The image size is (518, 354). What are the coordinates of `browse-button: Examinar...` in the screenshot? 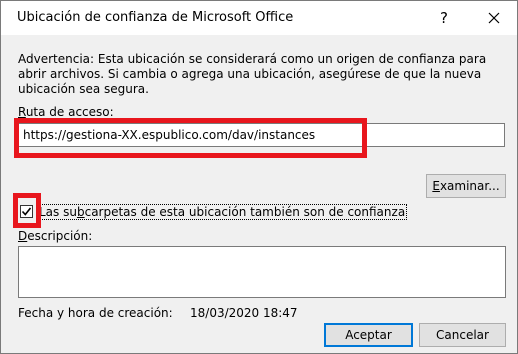 It's located at (466, 186).